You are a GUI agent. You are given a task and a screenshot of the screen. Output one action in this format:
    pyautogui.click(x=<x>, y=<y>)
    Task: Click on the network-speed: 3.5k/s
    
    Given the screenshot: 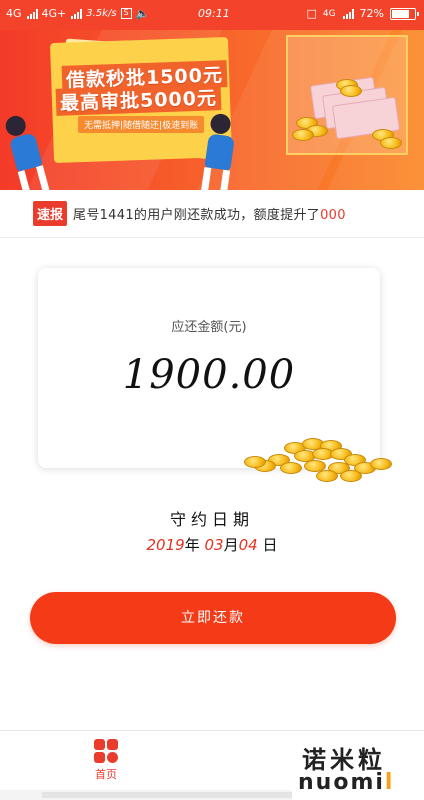 What is the action you would take?
    pyautogui.click(x=101, y=13)
    